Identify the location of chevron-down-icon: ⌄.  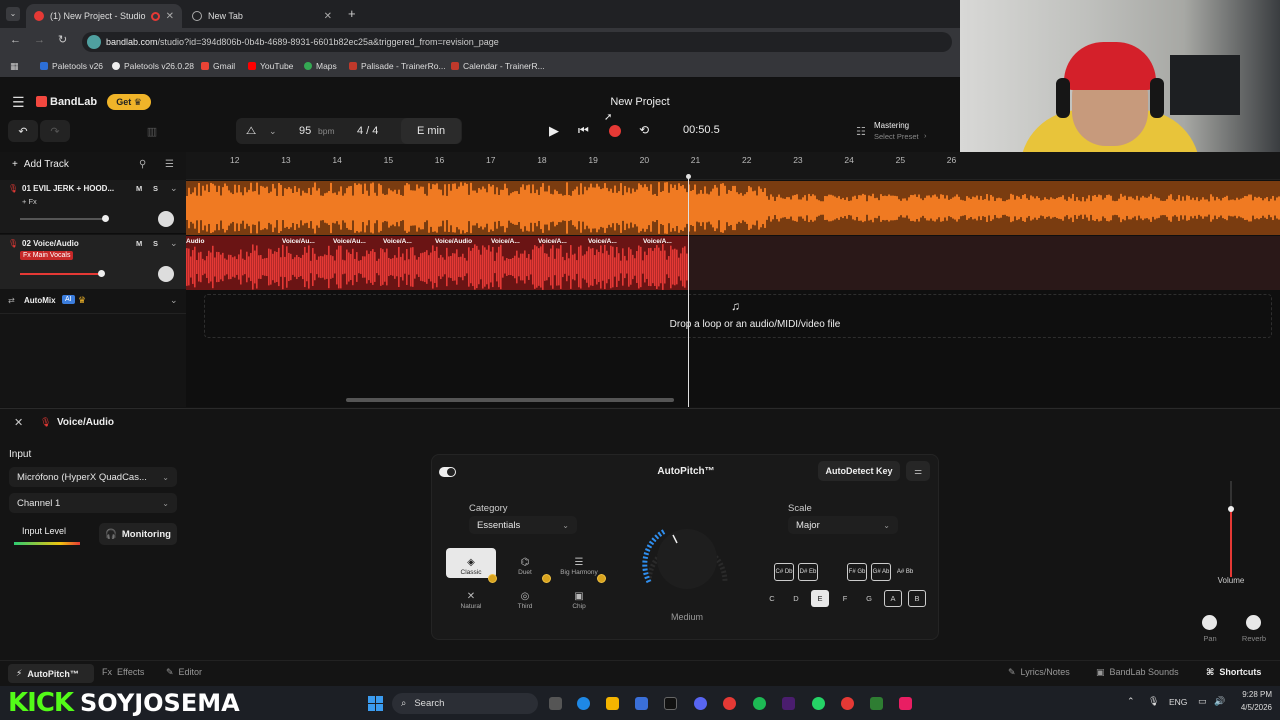
(174, 300).